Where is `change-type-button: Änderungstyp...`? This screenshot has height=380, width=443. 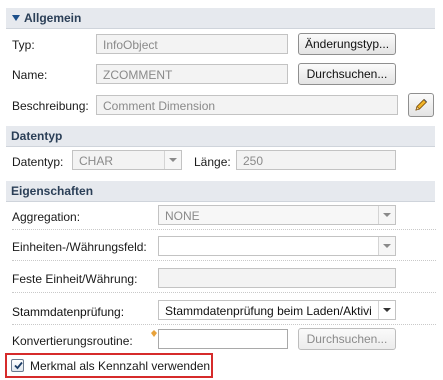
change-type-button: Änderungstyp... is located at coordinates (347, 44).